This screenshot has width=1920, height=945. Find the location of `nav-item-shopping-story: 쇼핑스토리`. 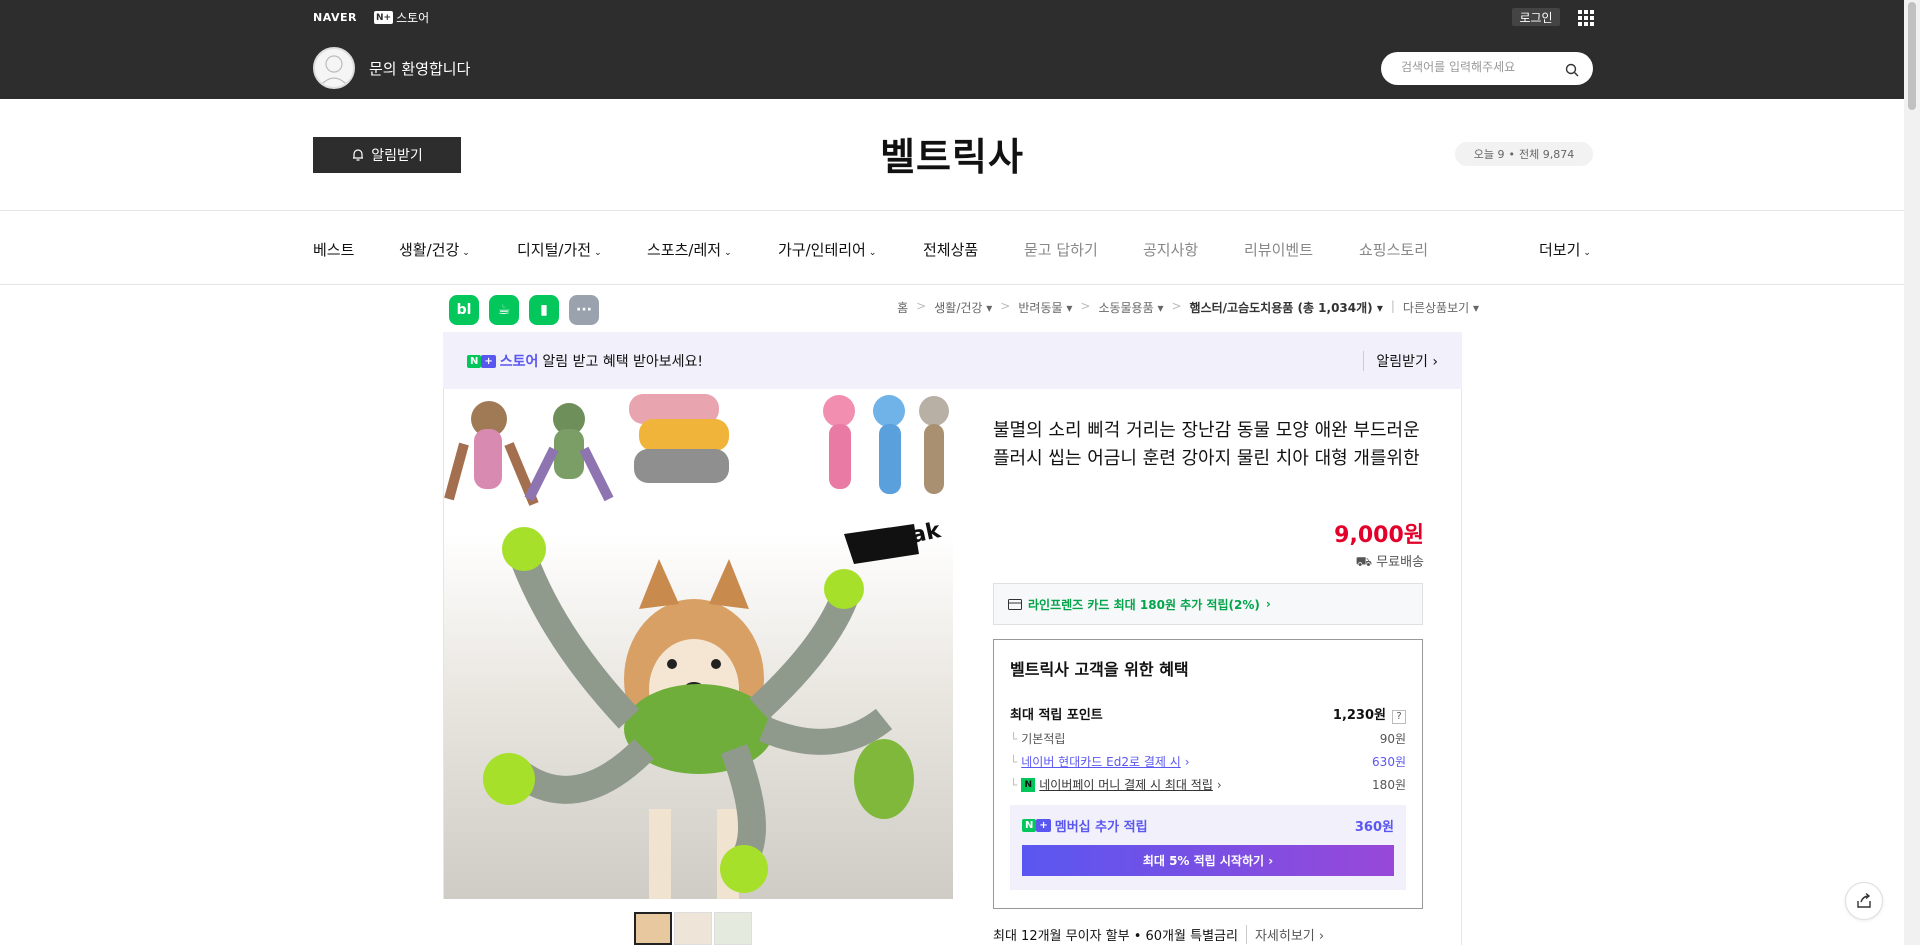

nav-item-shopping-story: 쇼핑스토리 is located at coordinates (1393, 249).